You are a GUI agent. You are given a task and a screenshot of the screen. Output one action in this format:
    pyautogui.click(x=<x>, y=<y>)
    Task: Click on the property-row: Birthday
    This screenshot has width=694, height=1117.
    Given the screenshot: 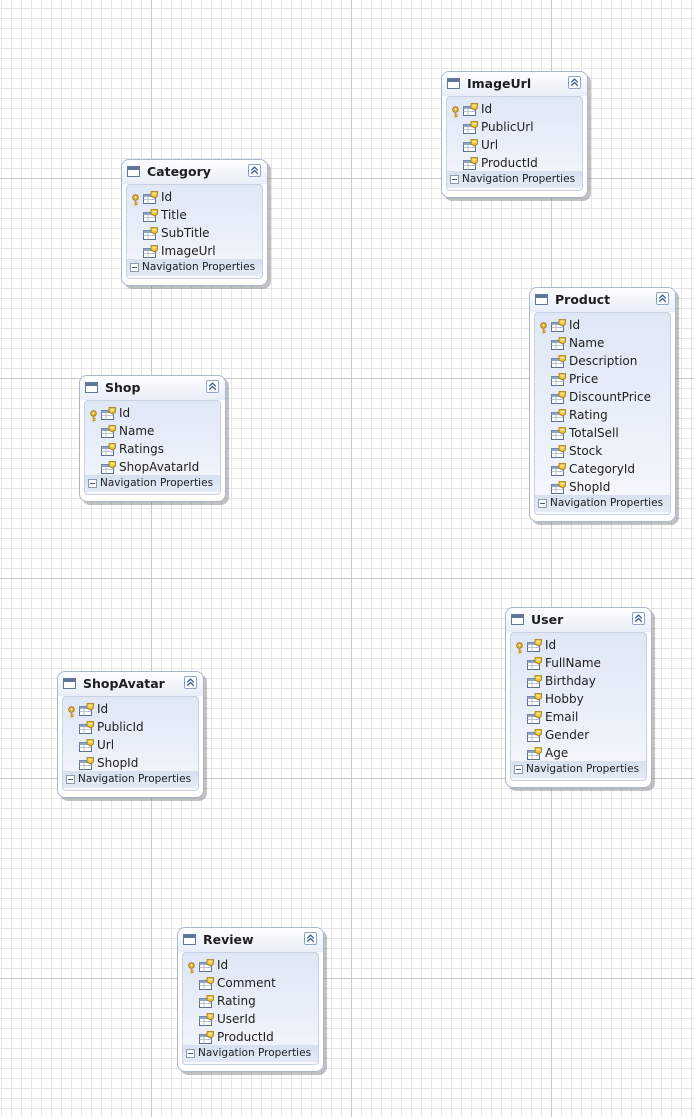 What is the action you would take?
    pyautogui.click(x=578, y=681)
    